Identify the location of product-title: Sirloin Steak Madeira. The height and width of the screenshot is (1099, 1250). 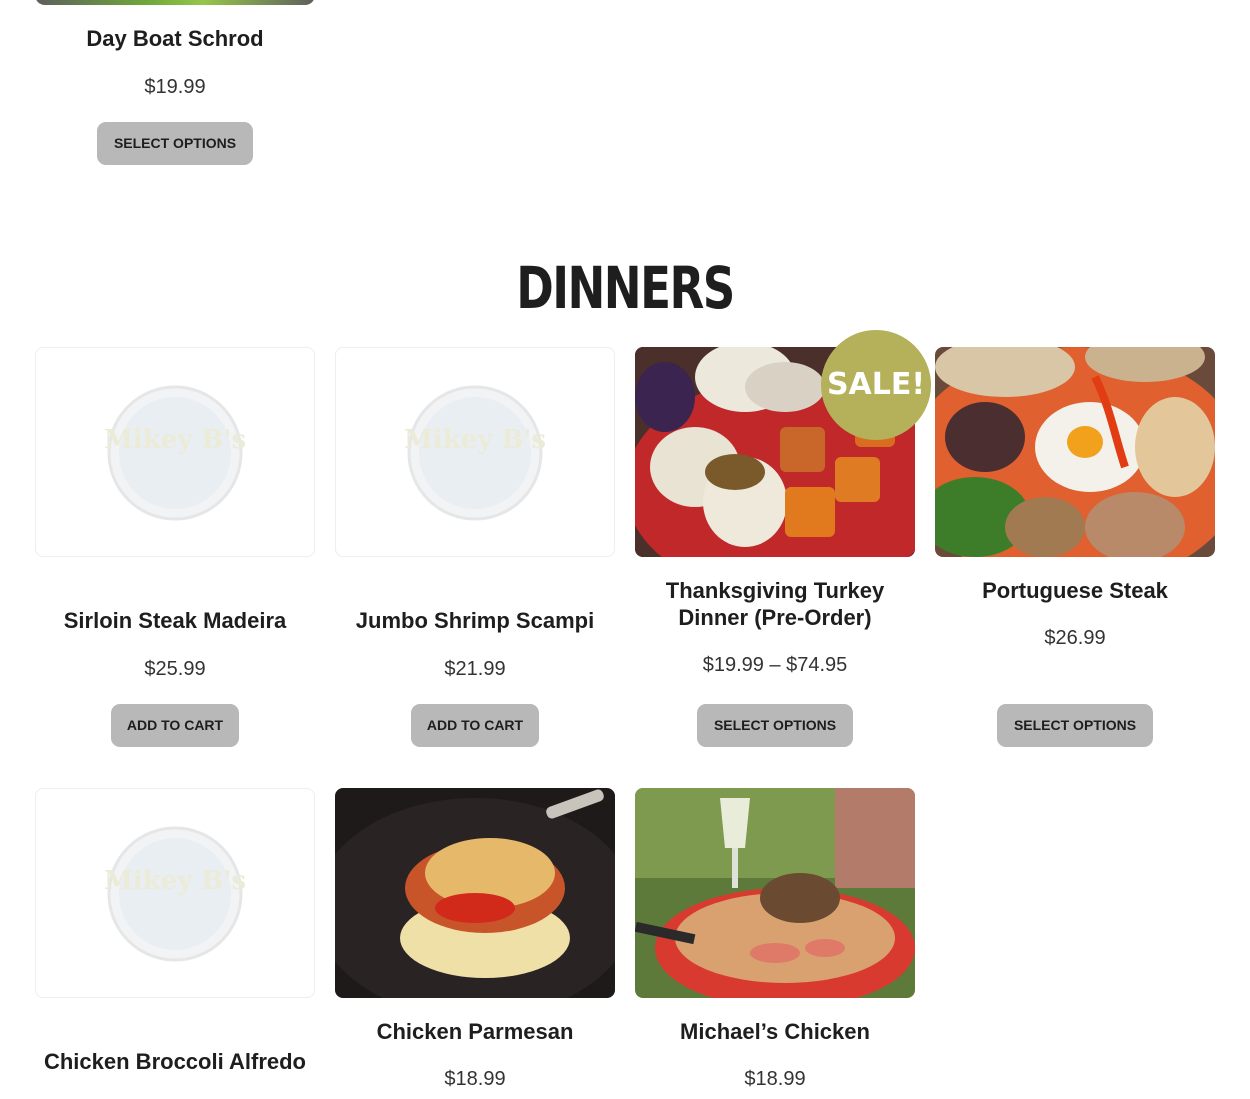
(175, 620).